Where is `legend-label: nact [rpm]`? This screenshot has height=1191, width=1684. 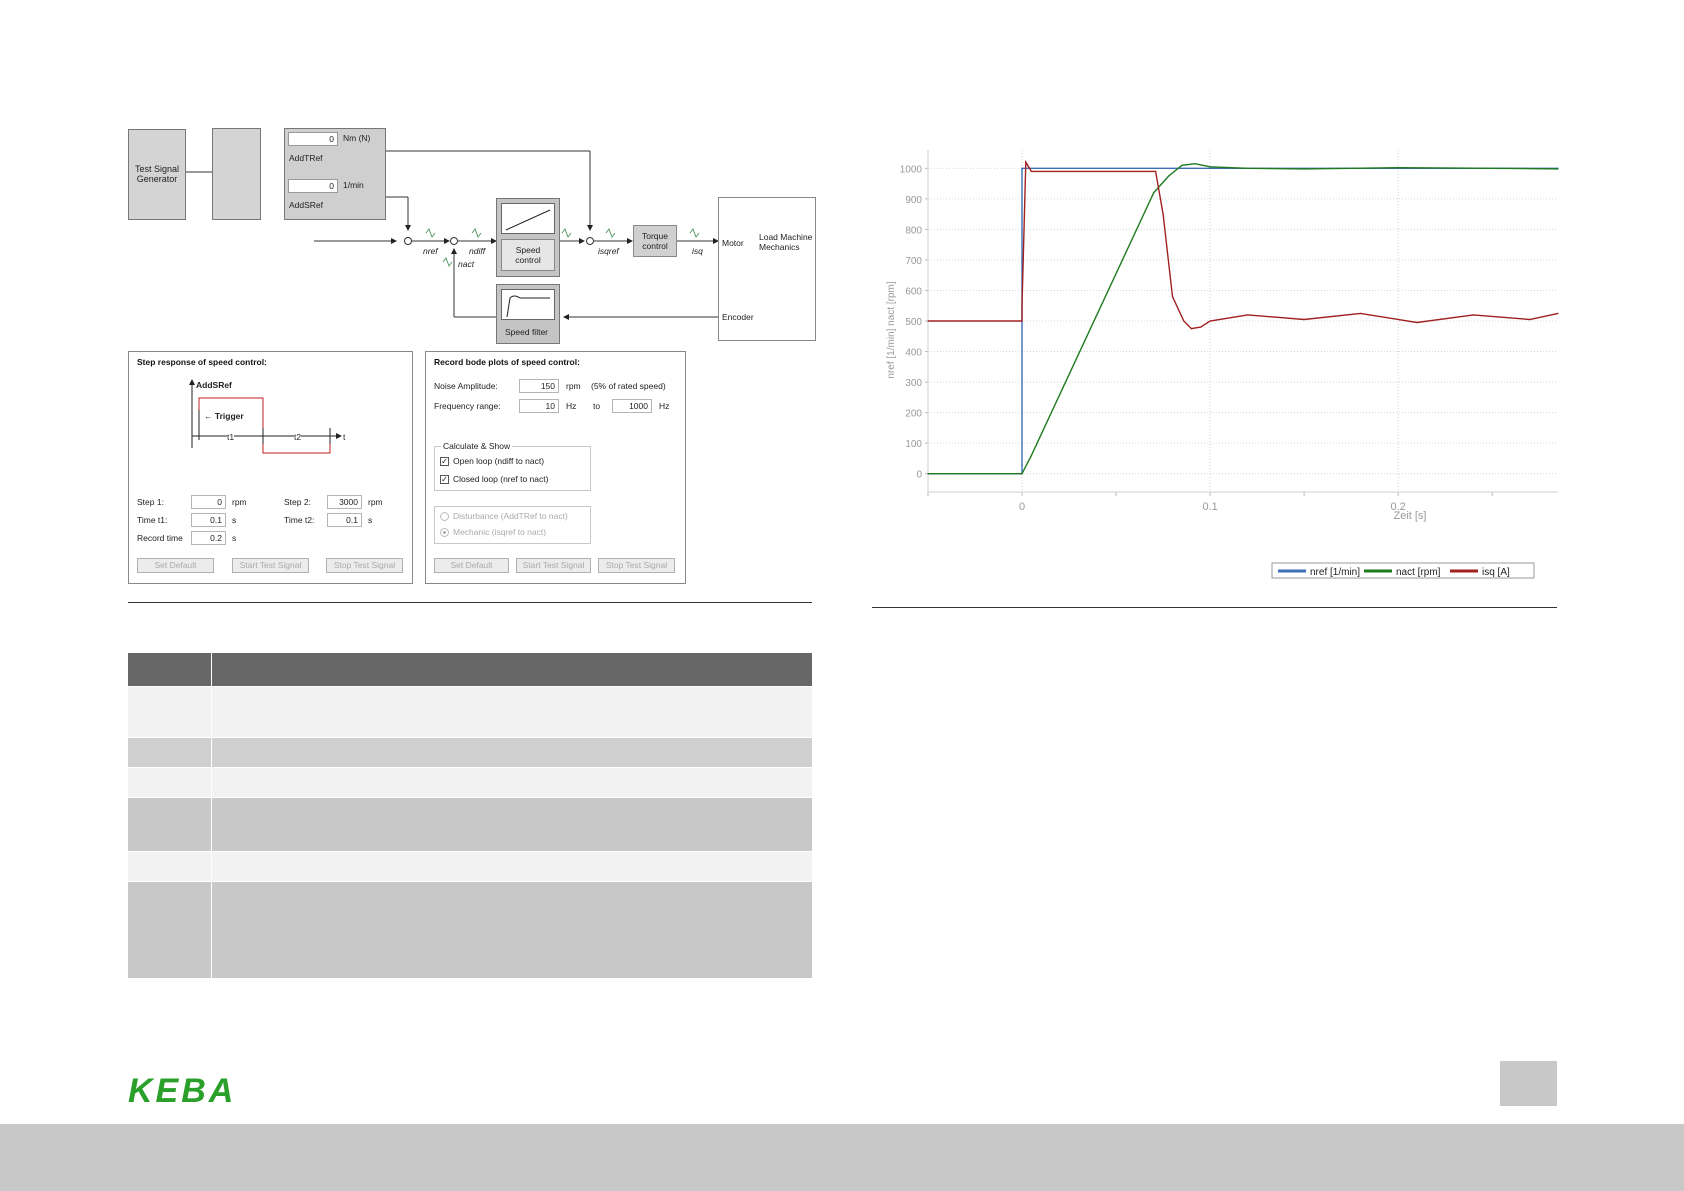
legend-label: nact [rpm] is located at coordinates (1418, 572).